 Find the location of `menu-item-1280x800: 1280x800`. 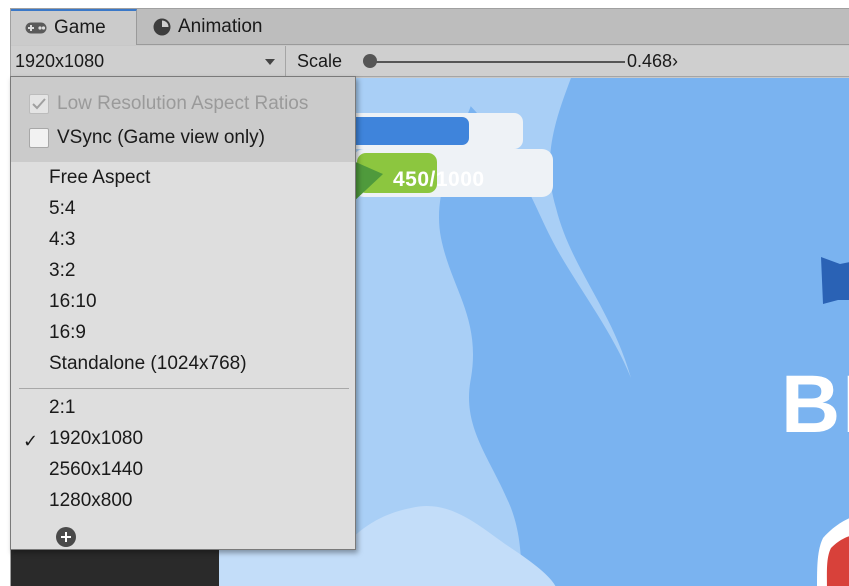

menu-item-1280x800: 1280x800 is located at coordinates (90, 501).